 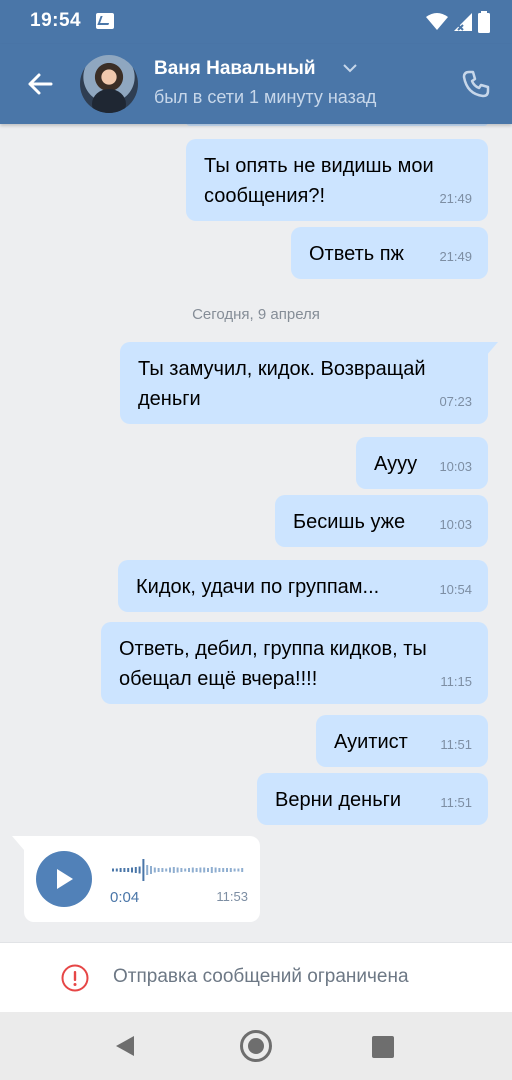 I want to click on message-bubble: Бесишь уже 10:03, so click(x=381, y=521).